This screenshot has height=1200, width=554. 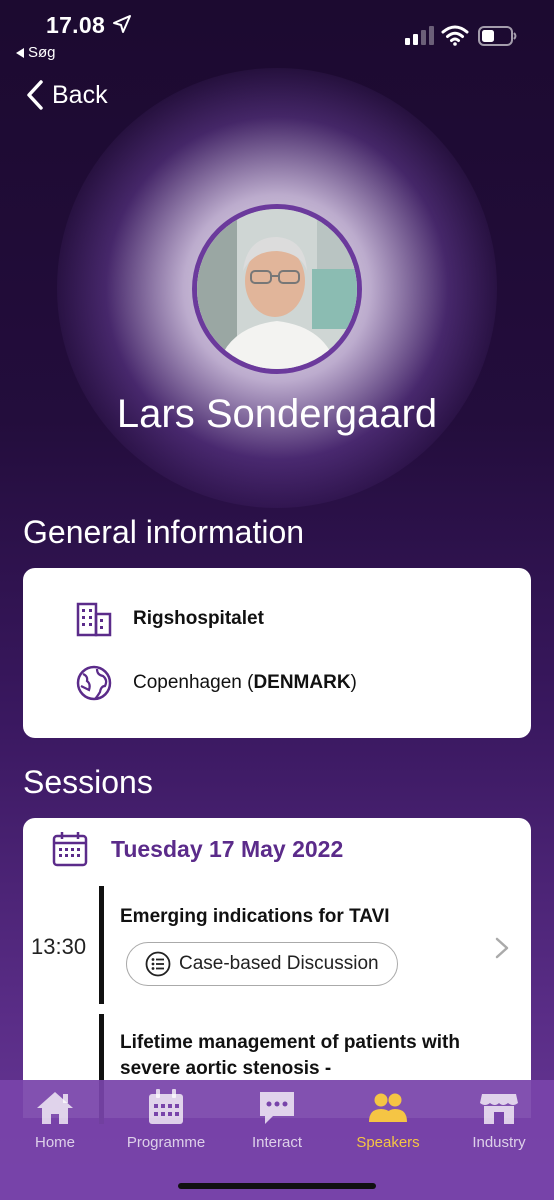 I want to click on cellular-signal-icon, so click(x=419, y=35).